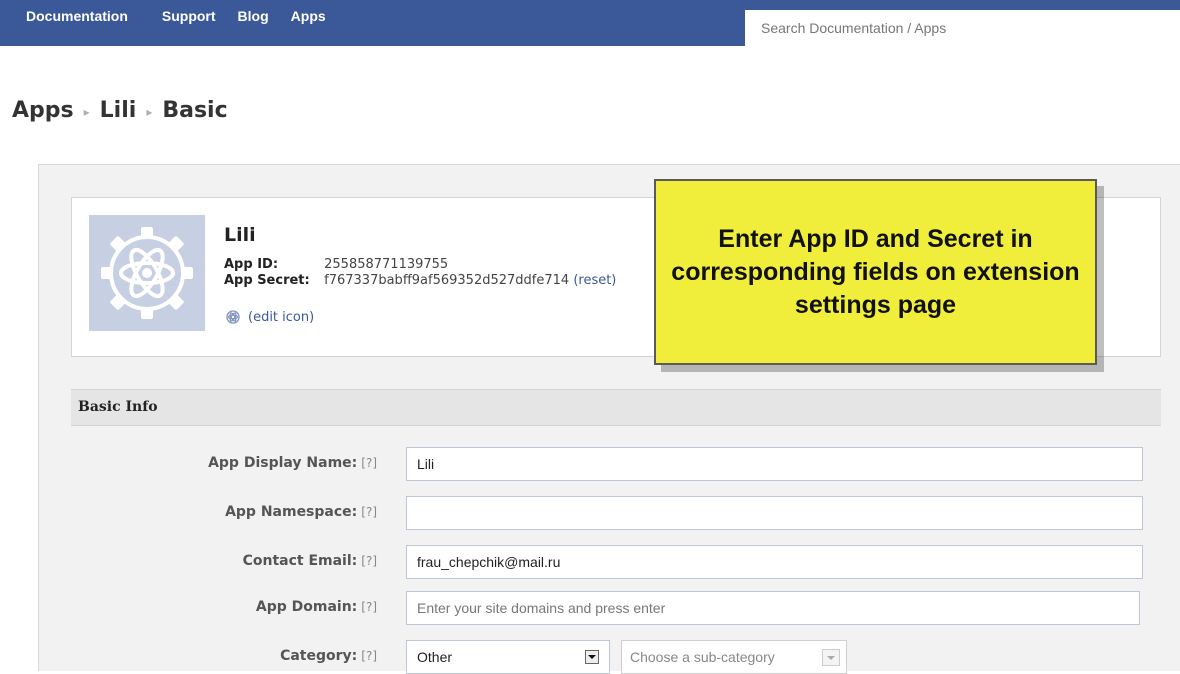 The width and height of the screenshot is (1180, 674). What do you see at coordinates (447, 280) in the screenshot?
I see `app-secret-value: f767337babff9af569352d527ddfe714` at bounding box center [447, 280].